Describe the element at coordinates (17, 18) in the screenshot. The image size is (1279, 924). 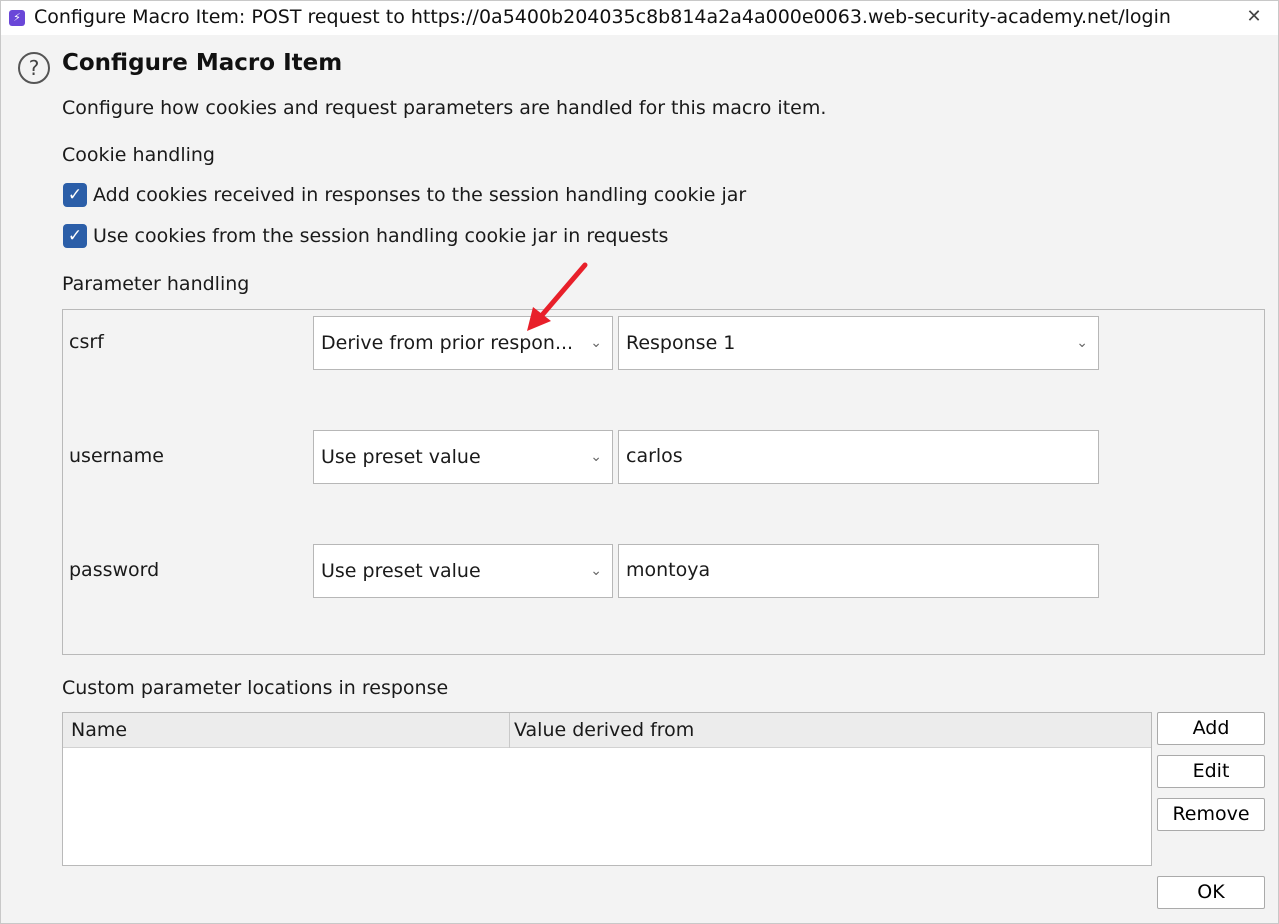
I see `burp-app-icon: ⚡` at that location.